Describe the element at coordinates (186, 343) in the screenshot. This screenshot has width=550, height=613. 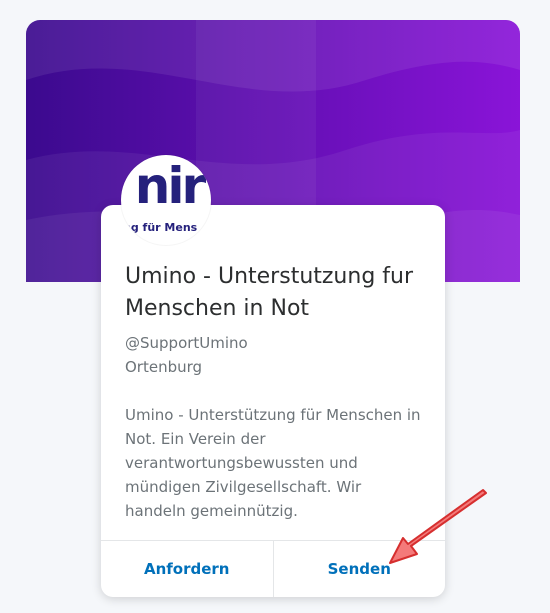
I see `profile-handle: @SupportUmino` at that location.